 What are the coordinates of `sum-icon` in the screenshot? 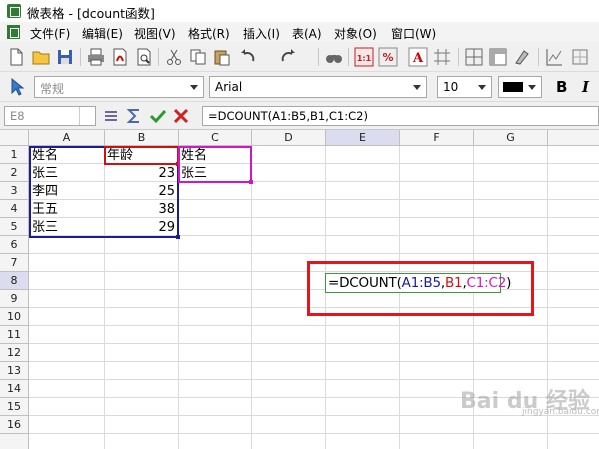 It's located at (134, 116).